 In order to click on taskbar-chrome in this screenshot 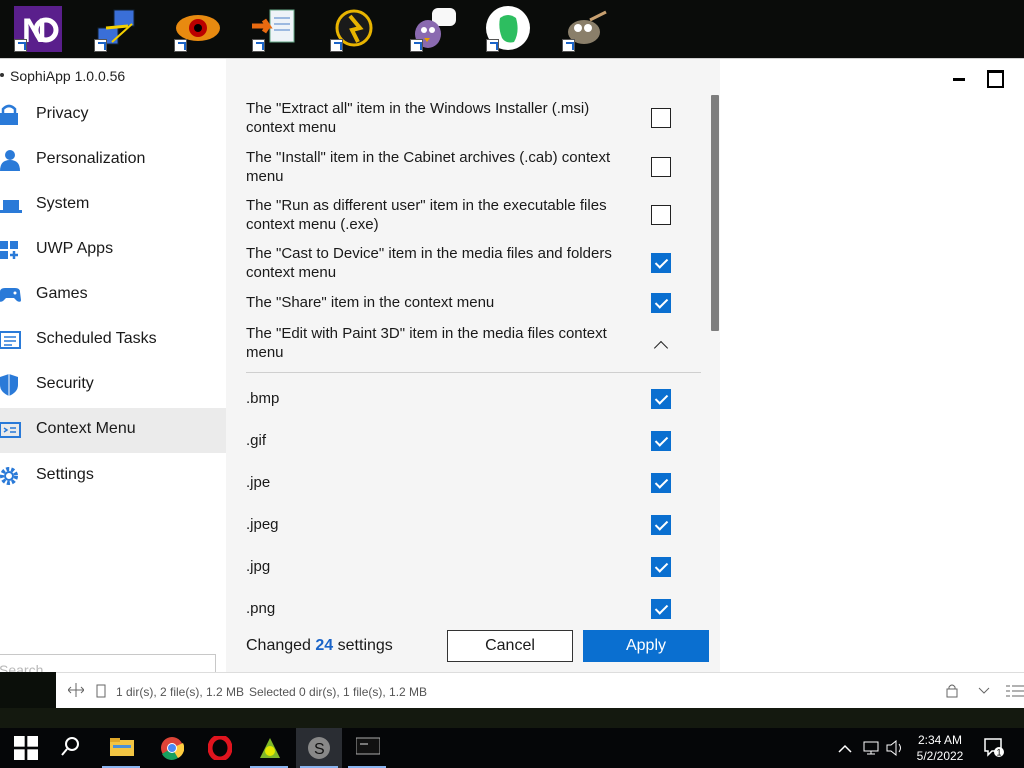, I will do `click(171, 748)`.